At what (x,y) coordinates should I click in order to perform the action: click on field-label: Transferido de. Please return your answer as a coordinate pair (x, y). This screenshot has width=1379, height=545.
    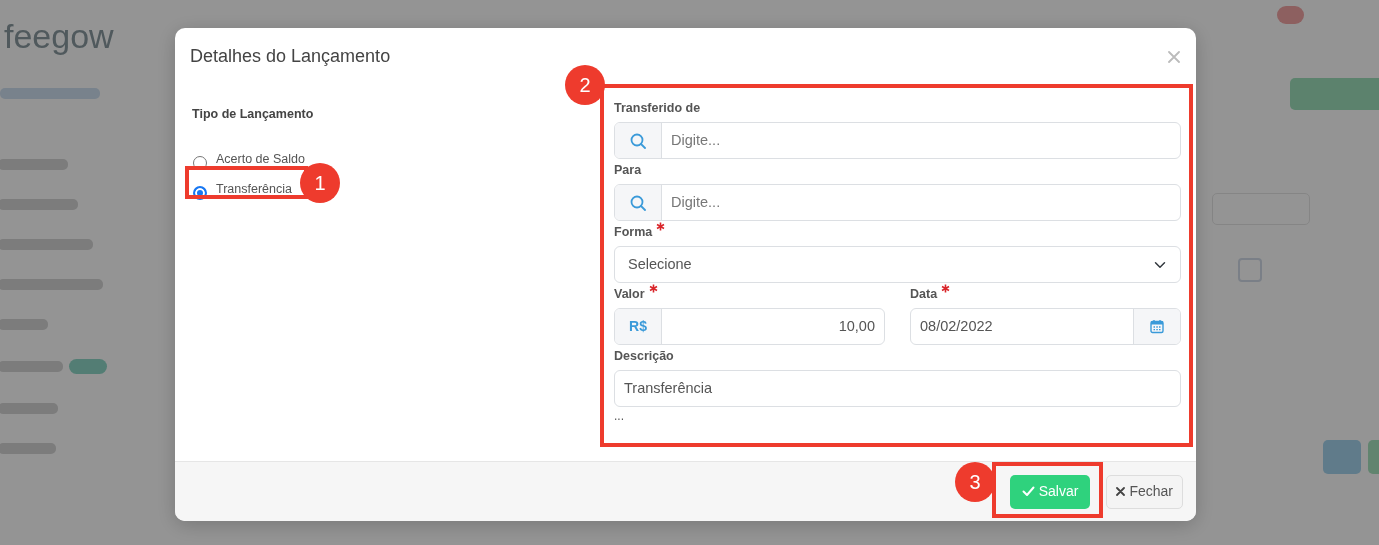
    Looking at the image, I should click on (657, 108).